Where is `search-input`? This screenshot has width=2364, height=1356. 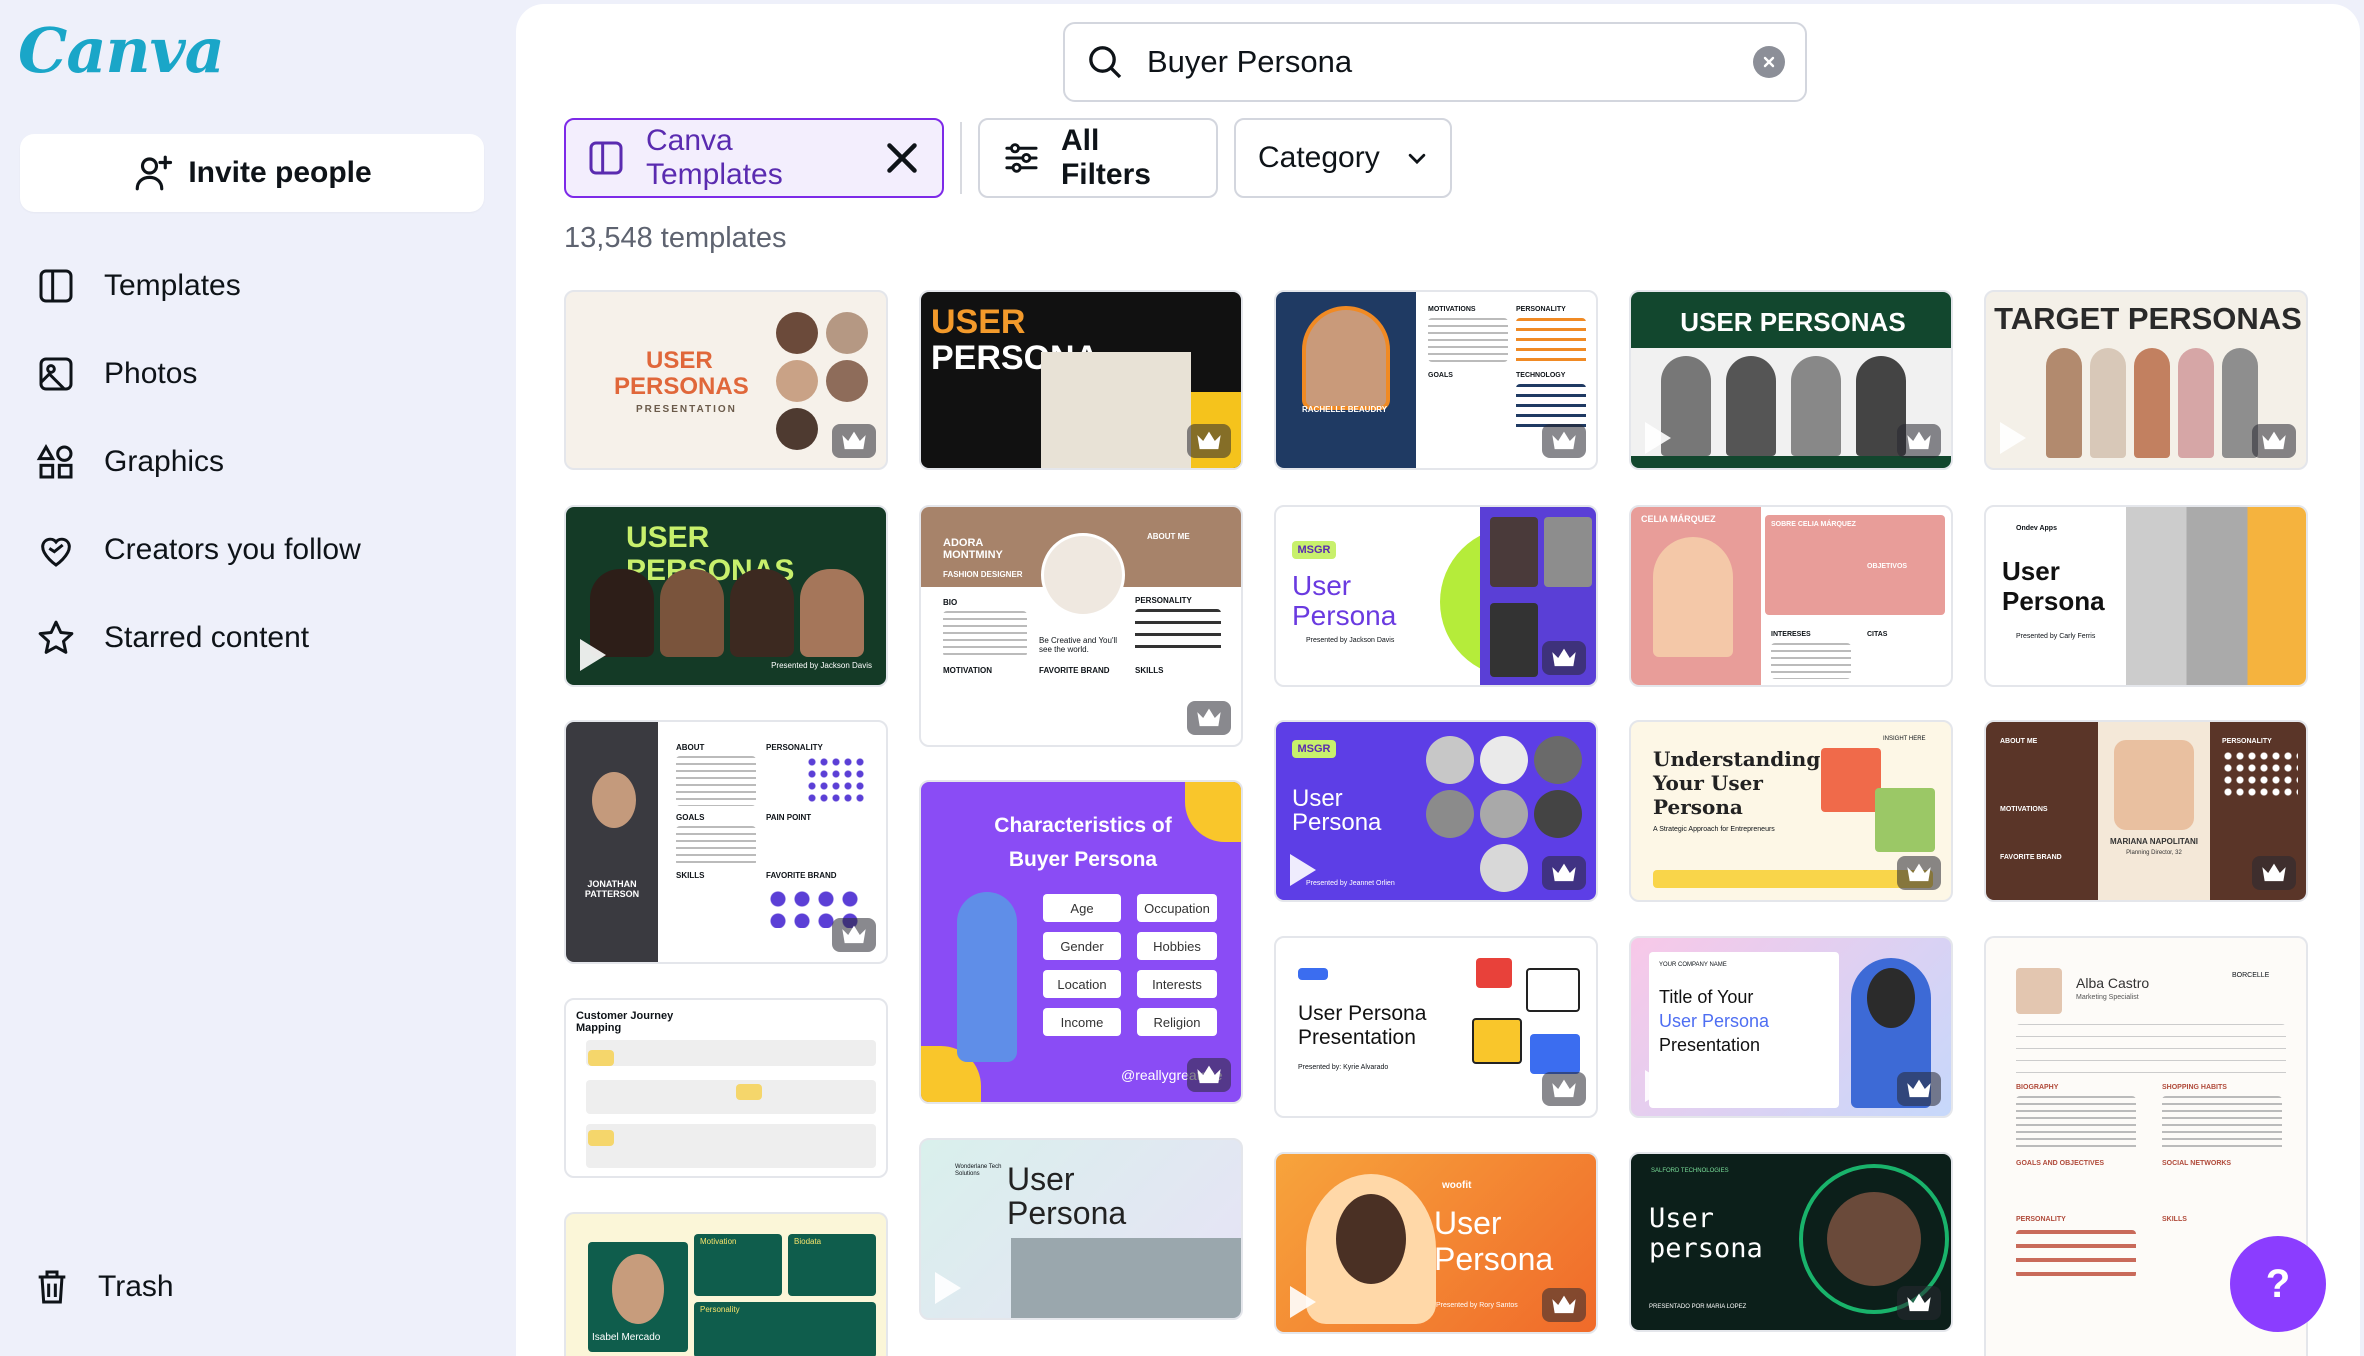 search-input is located at coordinates (1450, 62).